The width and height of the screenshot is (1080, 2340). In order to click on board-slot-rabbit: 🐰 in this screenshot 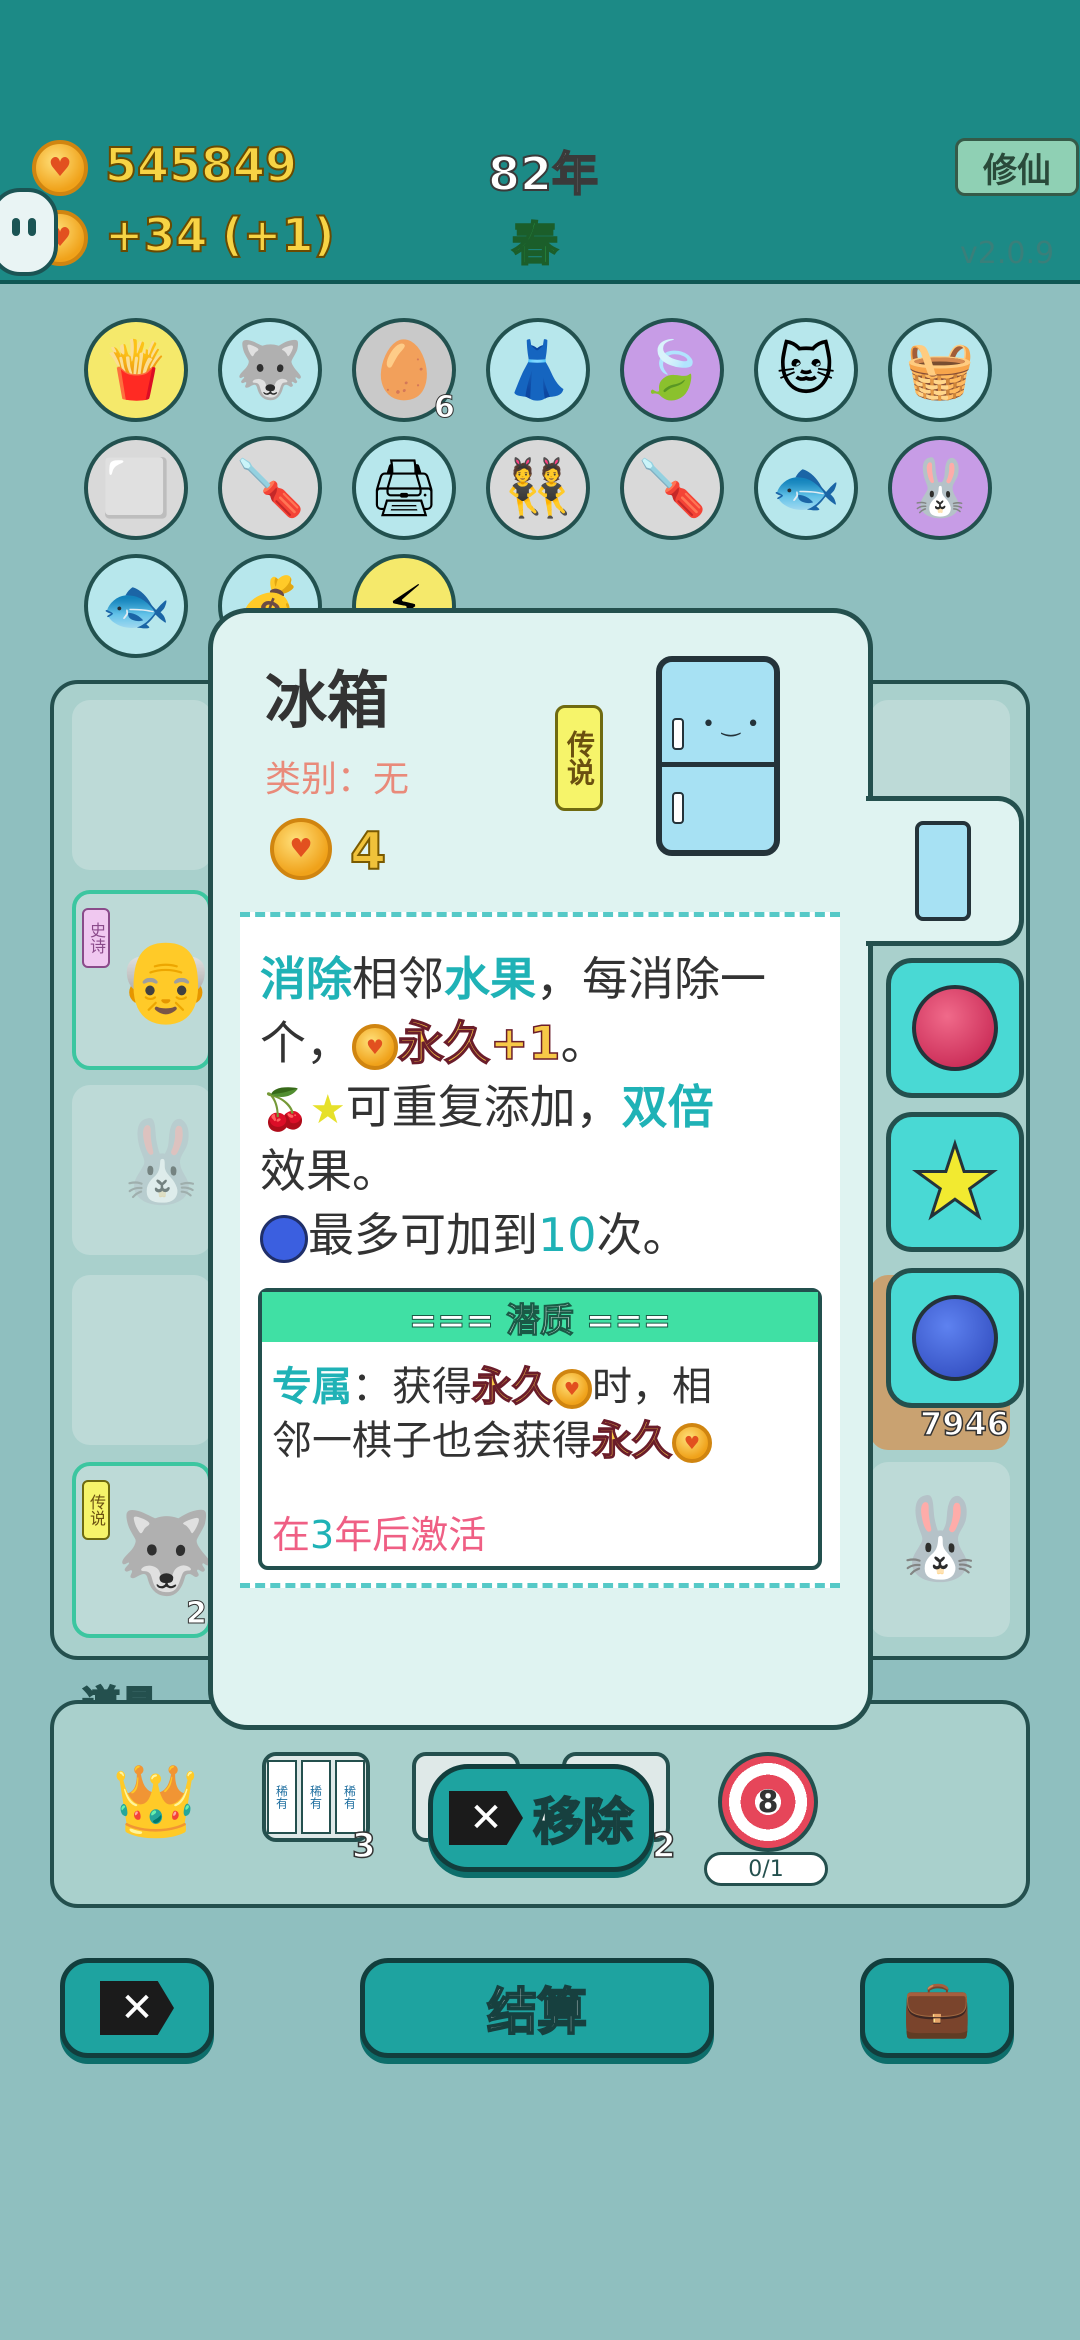, I will do `click(142, 1170)`.